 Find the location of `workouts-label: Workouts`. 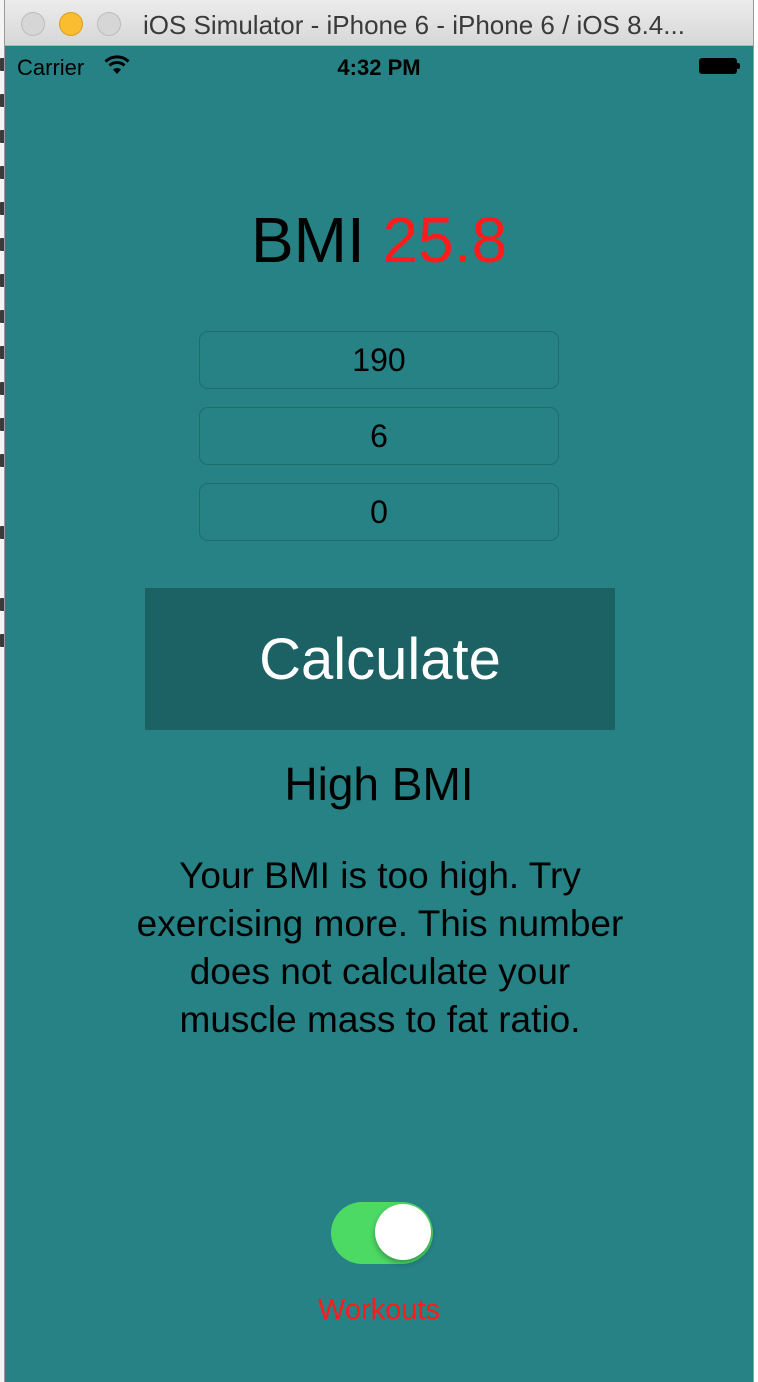

workouts-label: Workouts is located at coordinates (379, 1310).